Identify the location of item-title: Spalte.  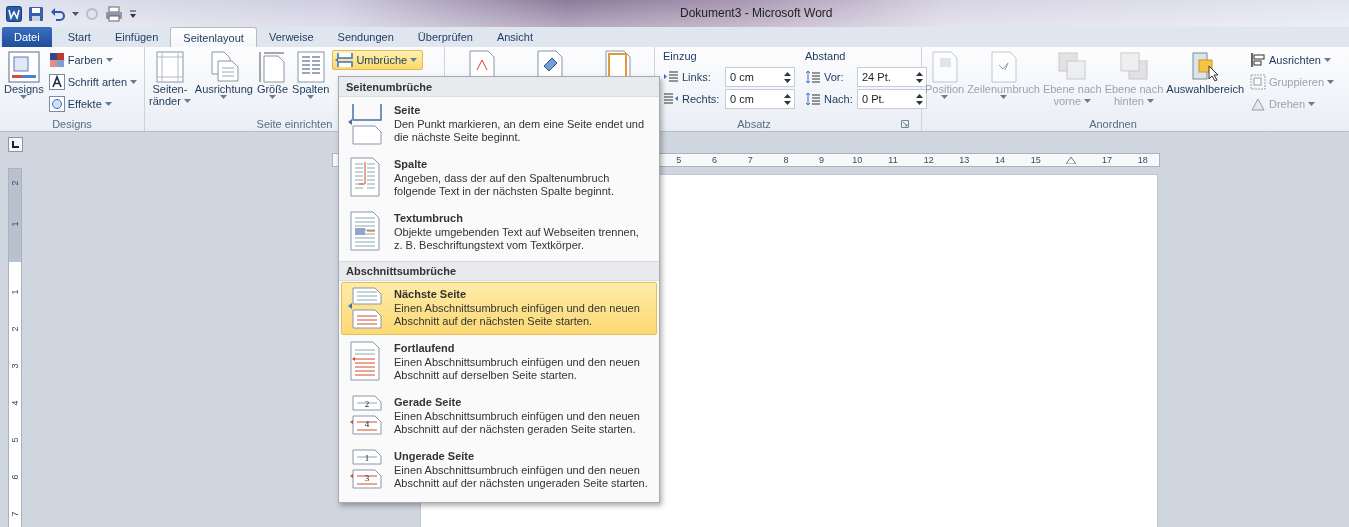
(411, 164).